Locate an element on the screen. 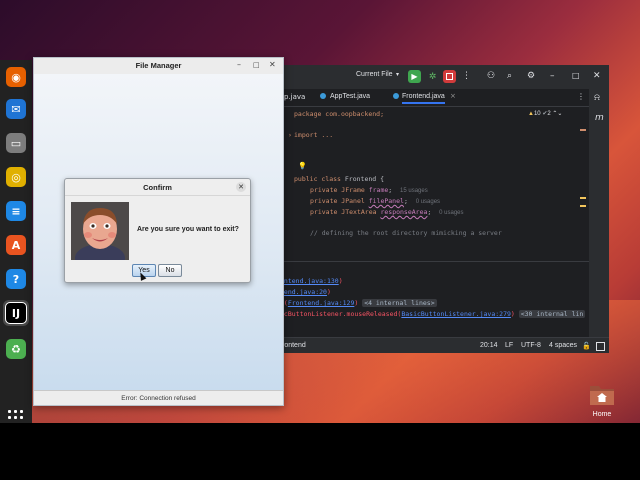 Image resolution: width=640 pixels, height=480 pixels. internal-lines-fold: <30 internal lin is located at coordinates (552, 314).